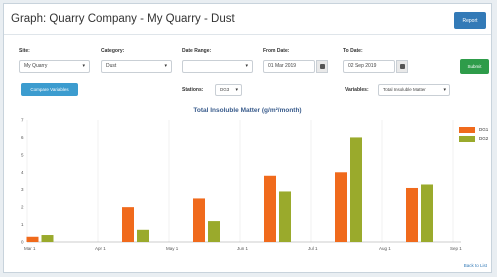  Describe the element at coordinates (30, 248) in the screenshot. I see `x-tick-label: Mar 1` at that location.